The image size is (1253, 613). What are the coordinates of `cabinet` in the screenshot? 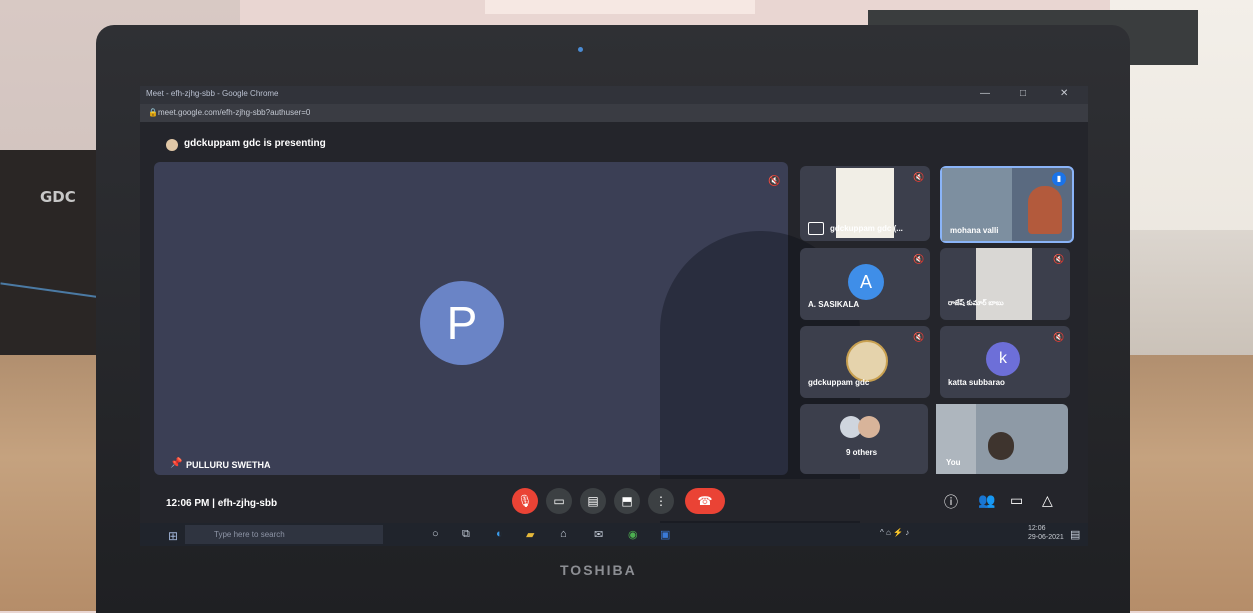 It's located at (52, 252).